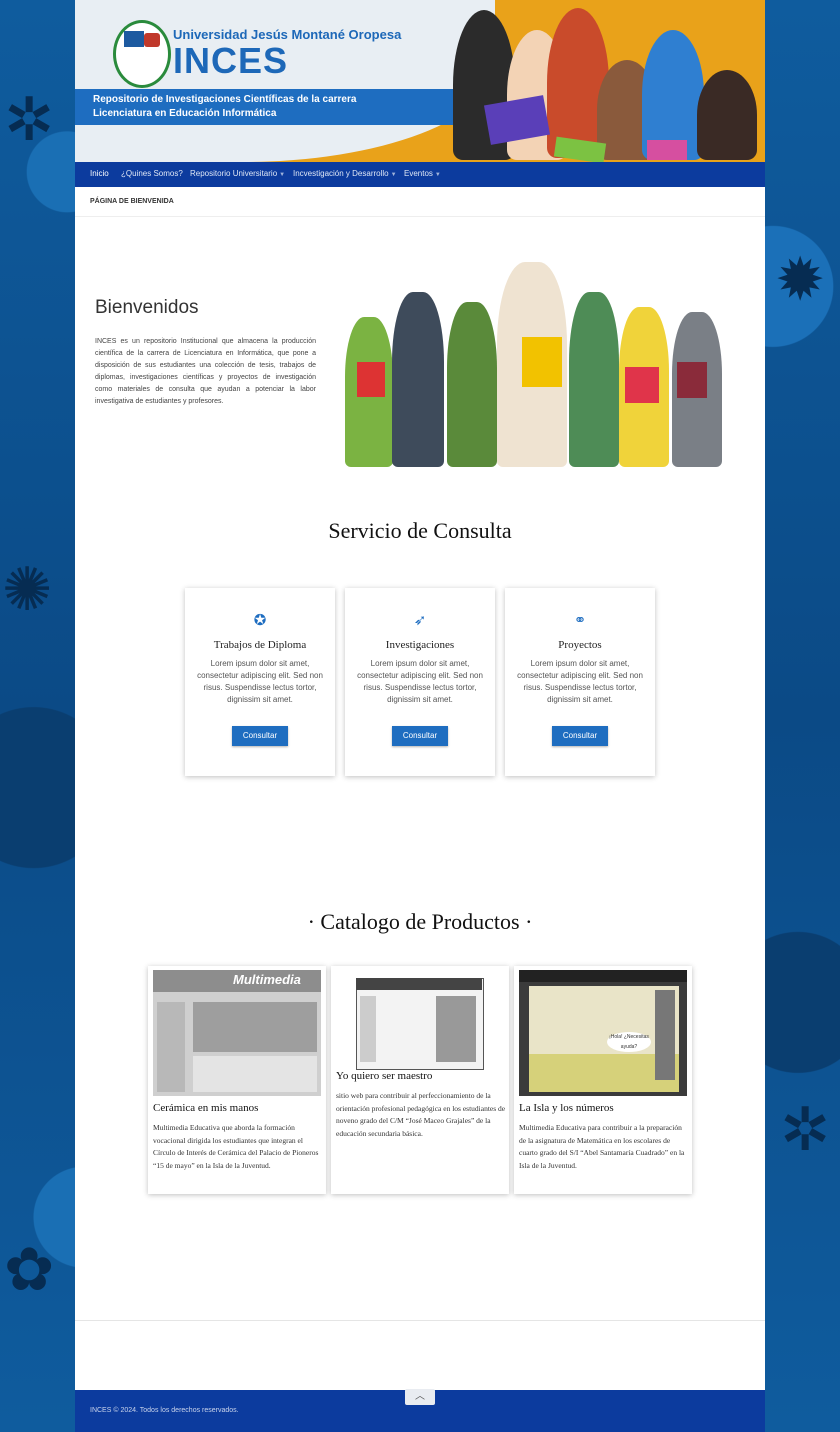 Image resolution: width=840 pixels, height=1432 pixels. What do you see at coordinates (27, 589) in the screenshot?
I see `flower-decoration-icon: ✺` at bounding box center [27, 589].